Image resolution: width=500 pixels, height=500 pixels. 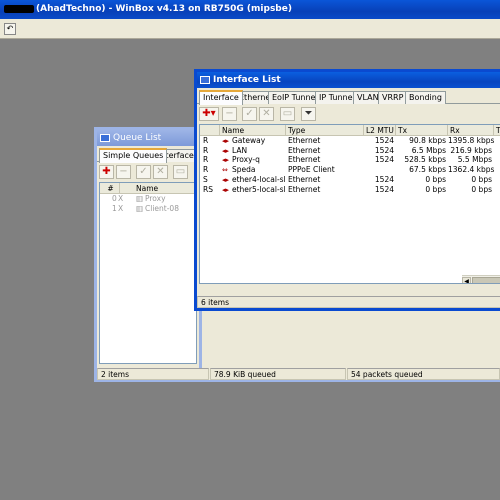 What do you see at coordinates (380, 130) in the screenshot?
I see `column-l2mtu: L2 MTU` at bounding box center [380, 130].